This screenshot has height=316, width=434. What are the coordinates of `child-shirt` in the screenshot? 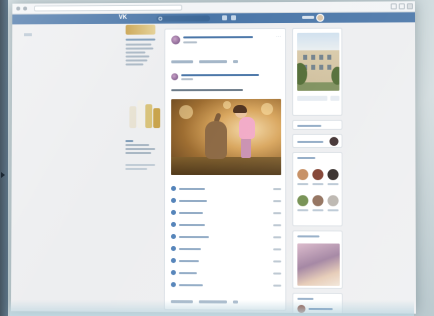 It's located at (247, 127).